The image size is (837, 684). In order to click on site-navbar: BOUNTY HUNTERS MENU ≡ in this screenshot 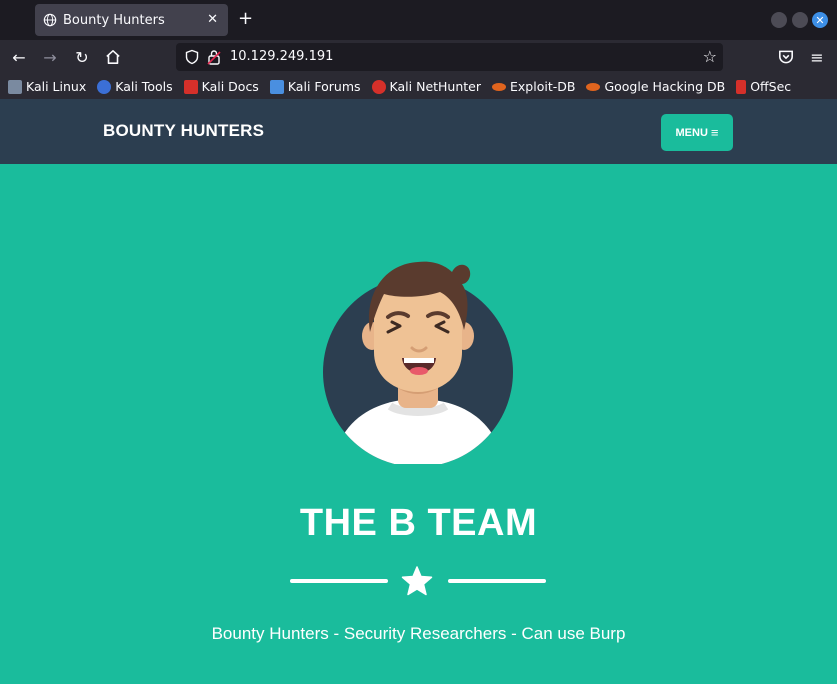, I will do `click(418, 131)`.